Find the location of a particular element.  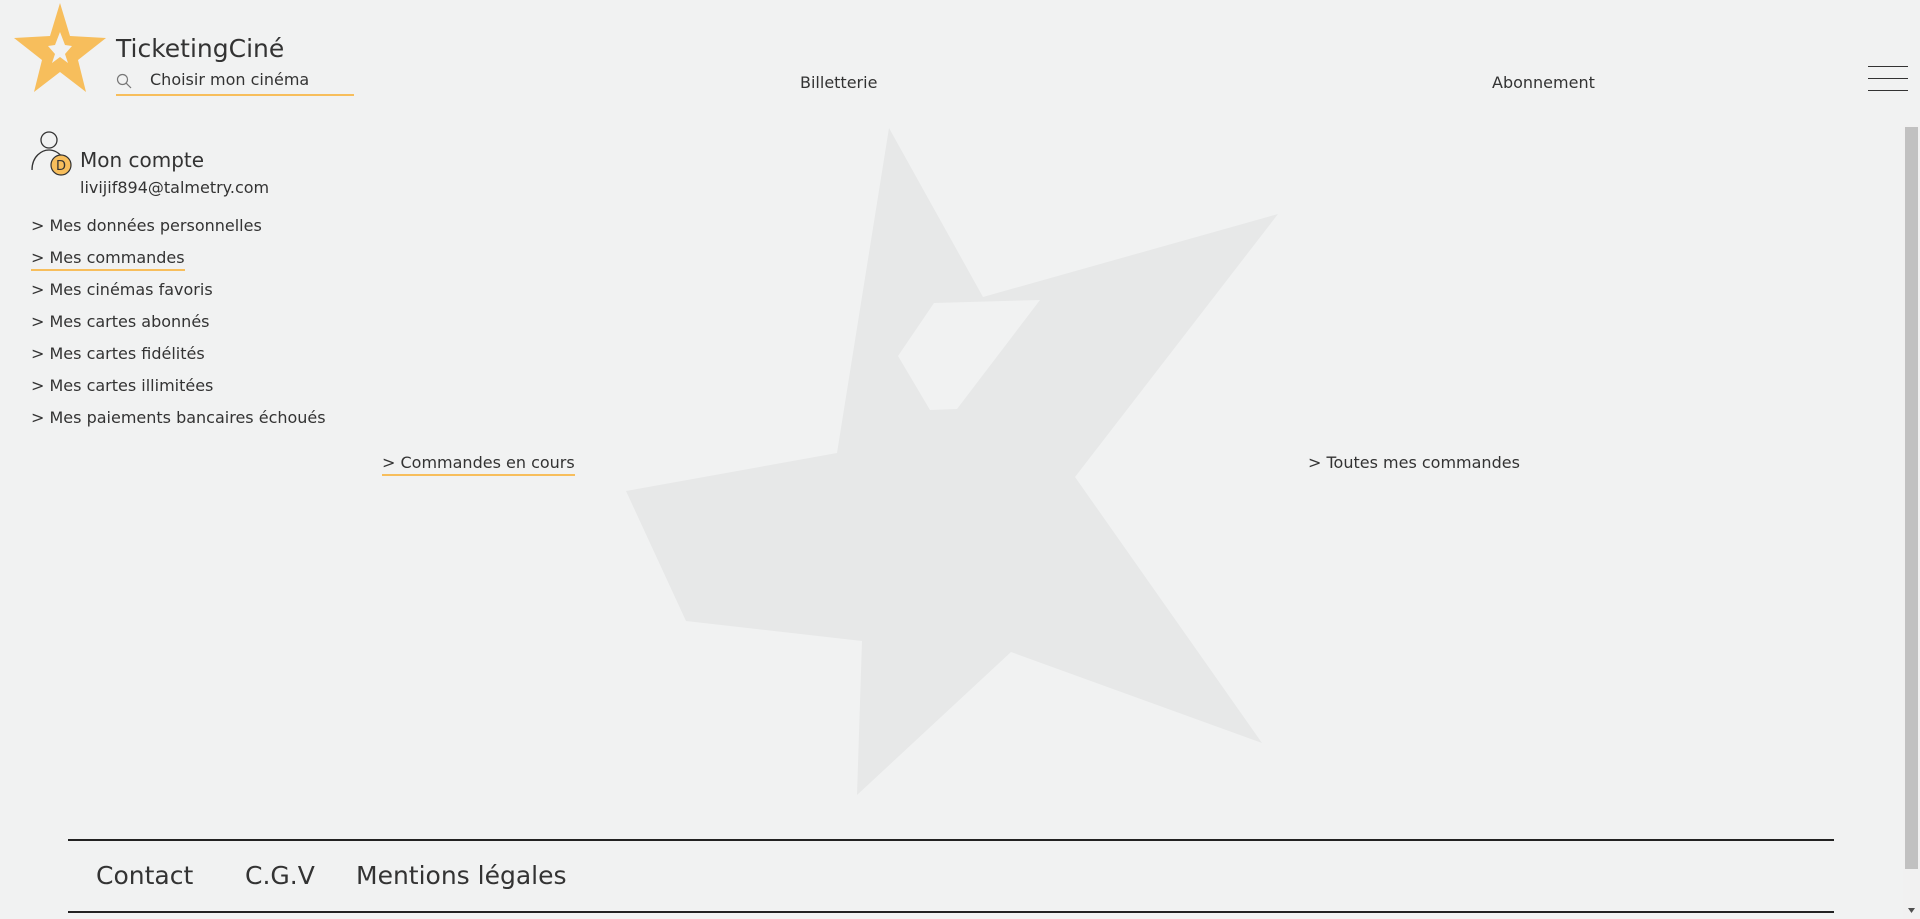

menu-item-paiements-echoues: > Mes paiements bancaires échoués is located at coordinates (178, 424).